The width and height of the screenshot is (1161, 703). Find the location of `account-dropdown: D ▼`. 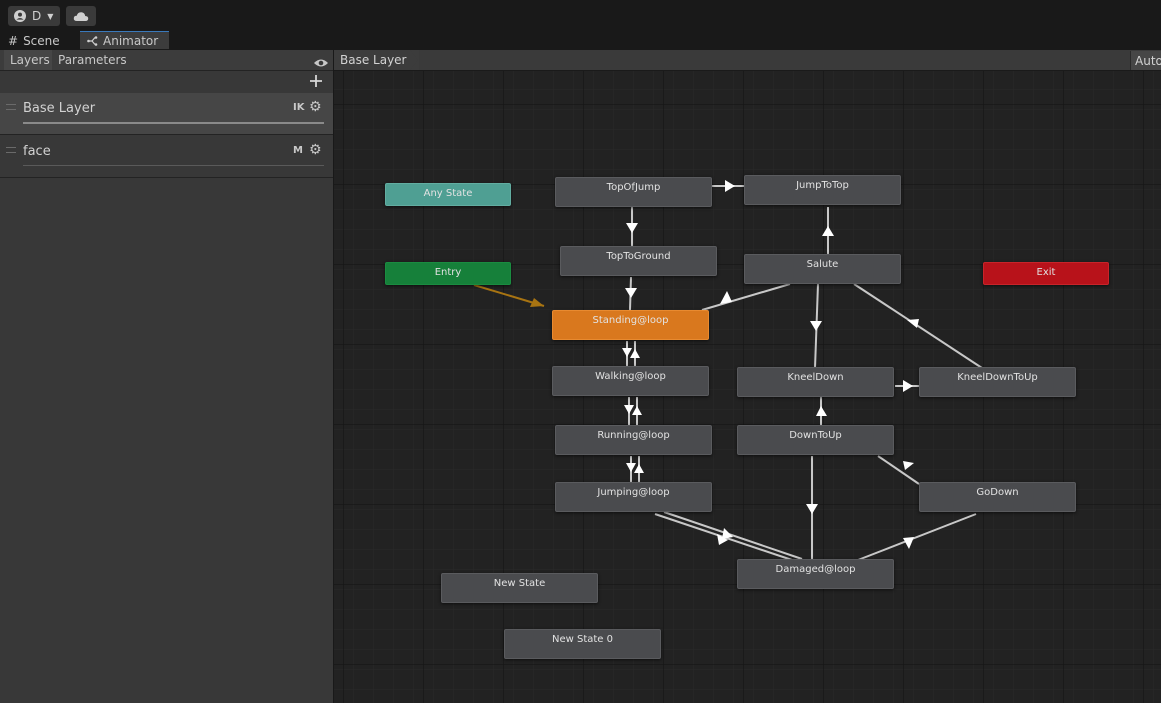

account-dropdown: D ▼ is located at coordinates (34, 16).